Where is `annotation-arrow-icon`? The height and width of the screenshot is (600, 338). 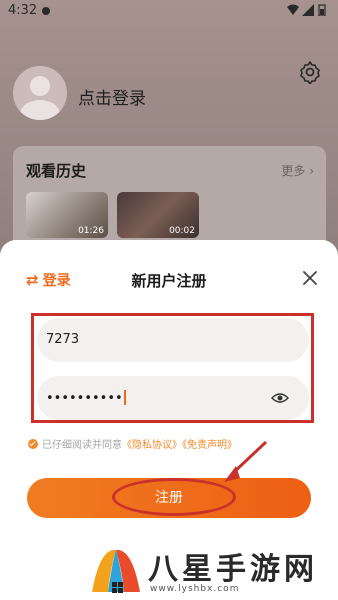 annotation-arrow-icon is located at coordinates (246, 461).